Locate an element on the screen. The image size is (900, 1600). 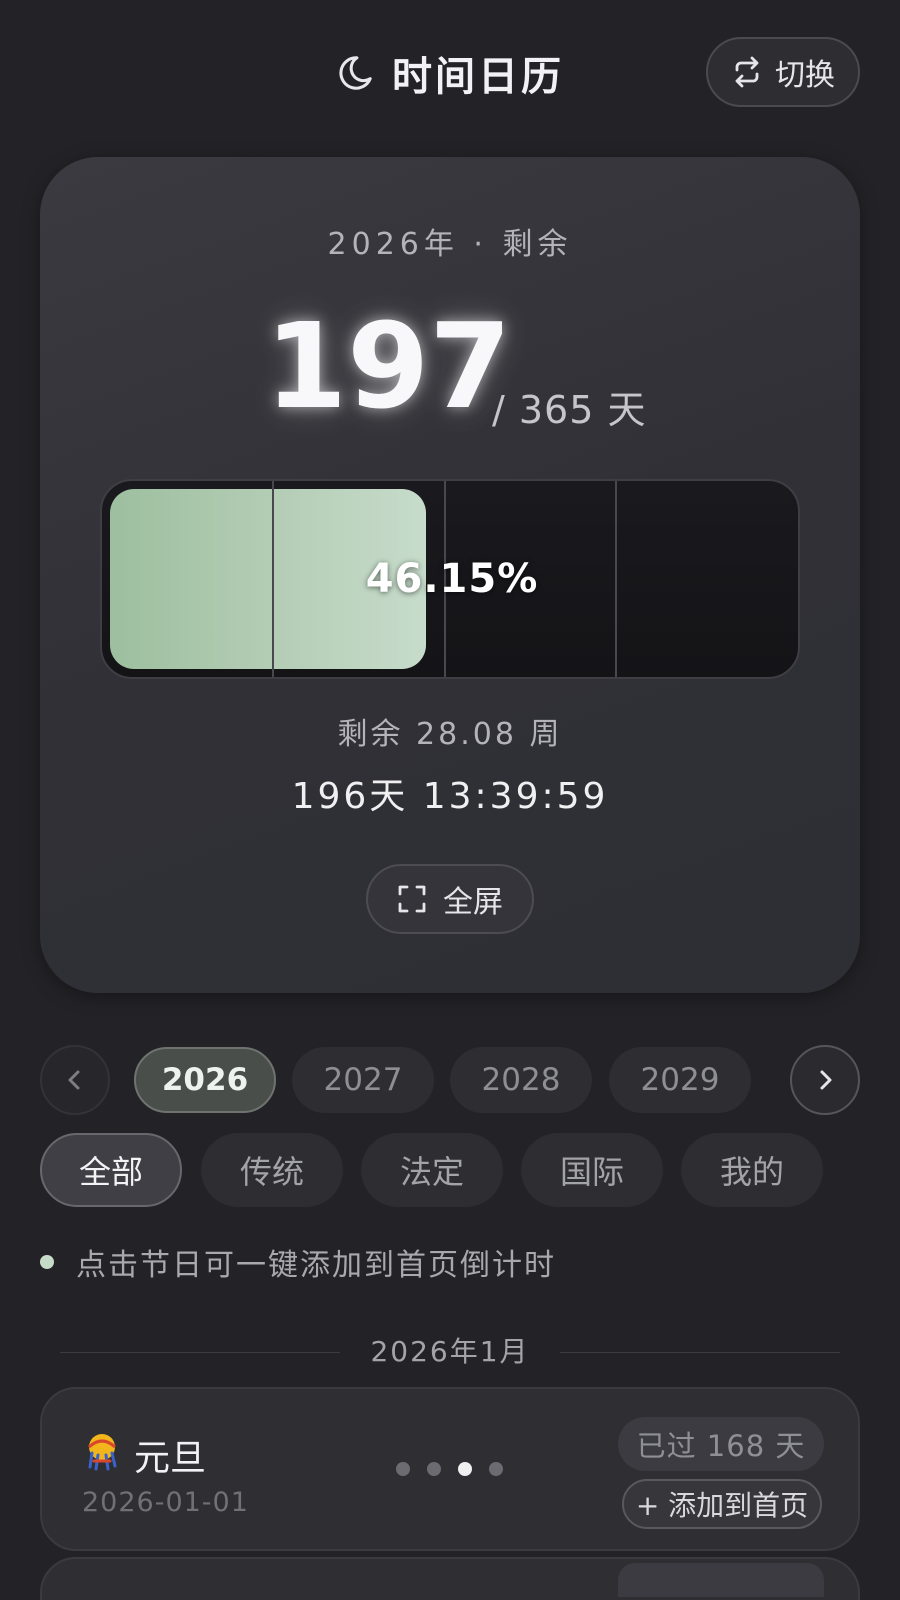
prev-year-button is located at coordinates (75, 1080).